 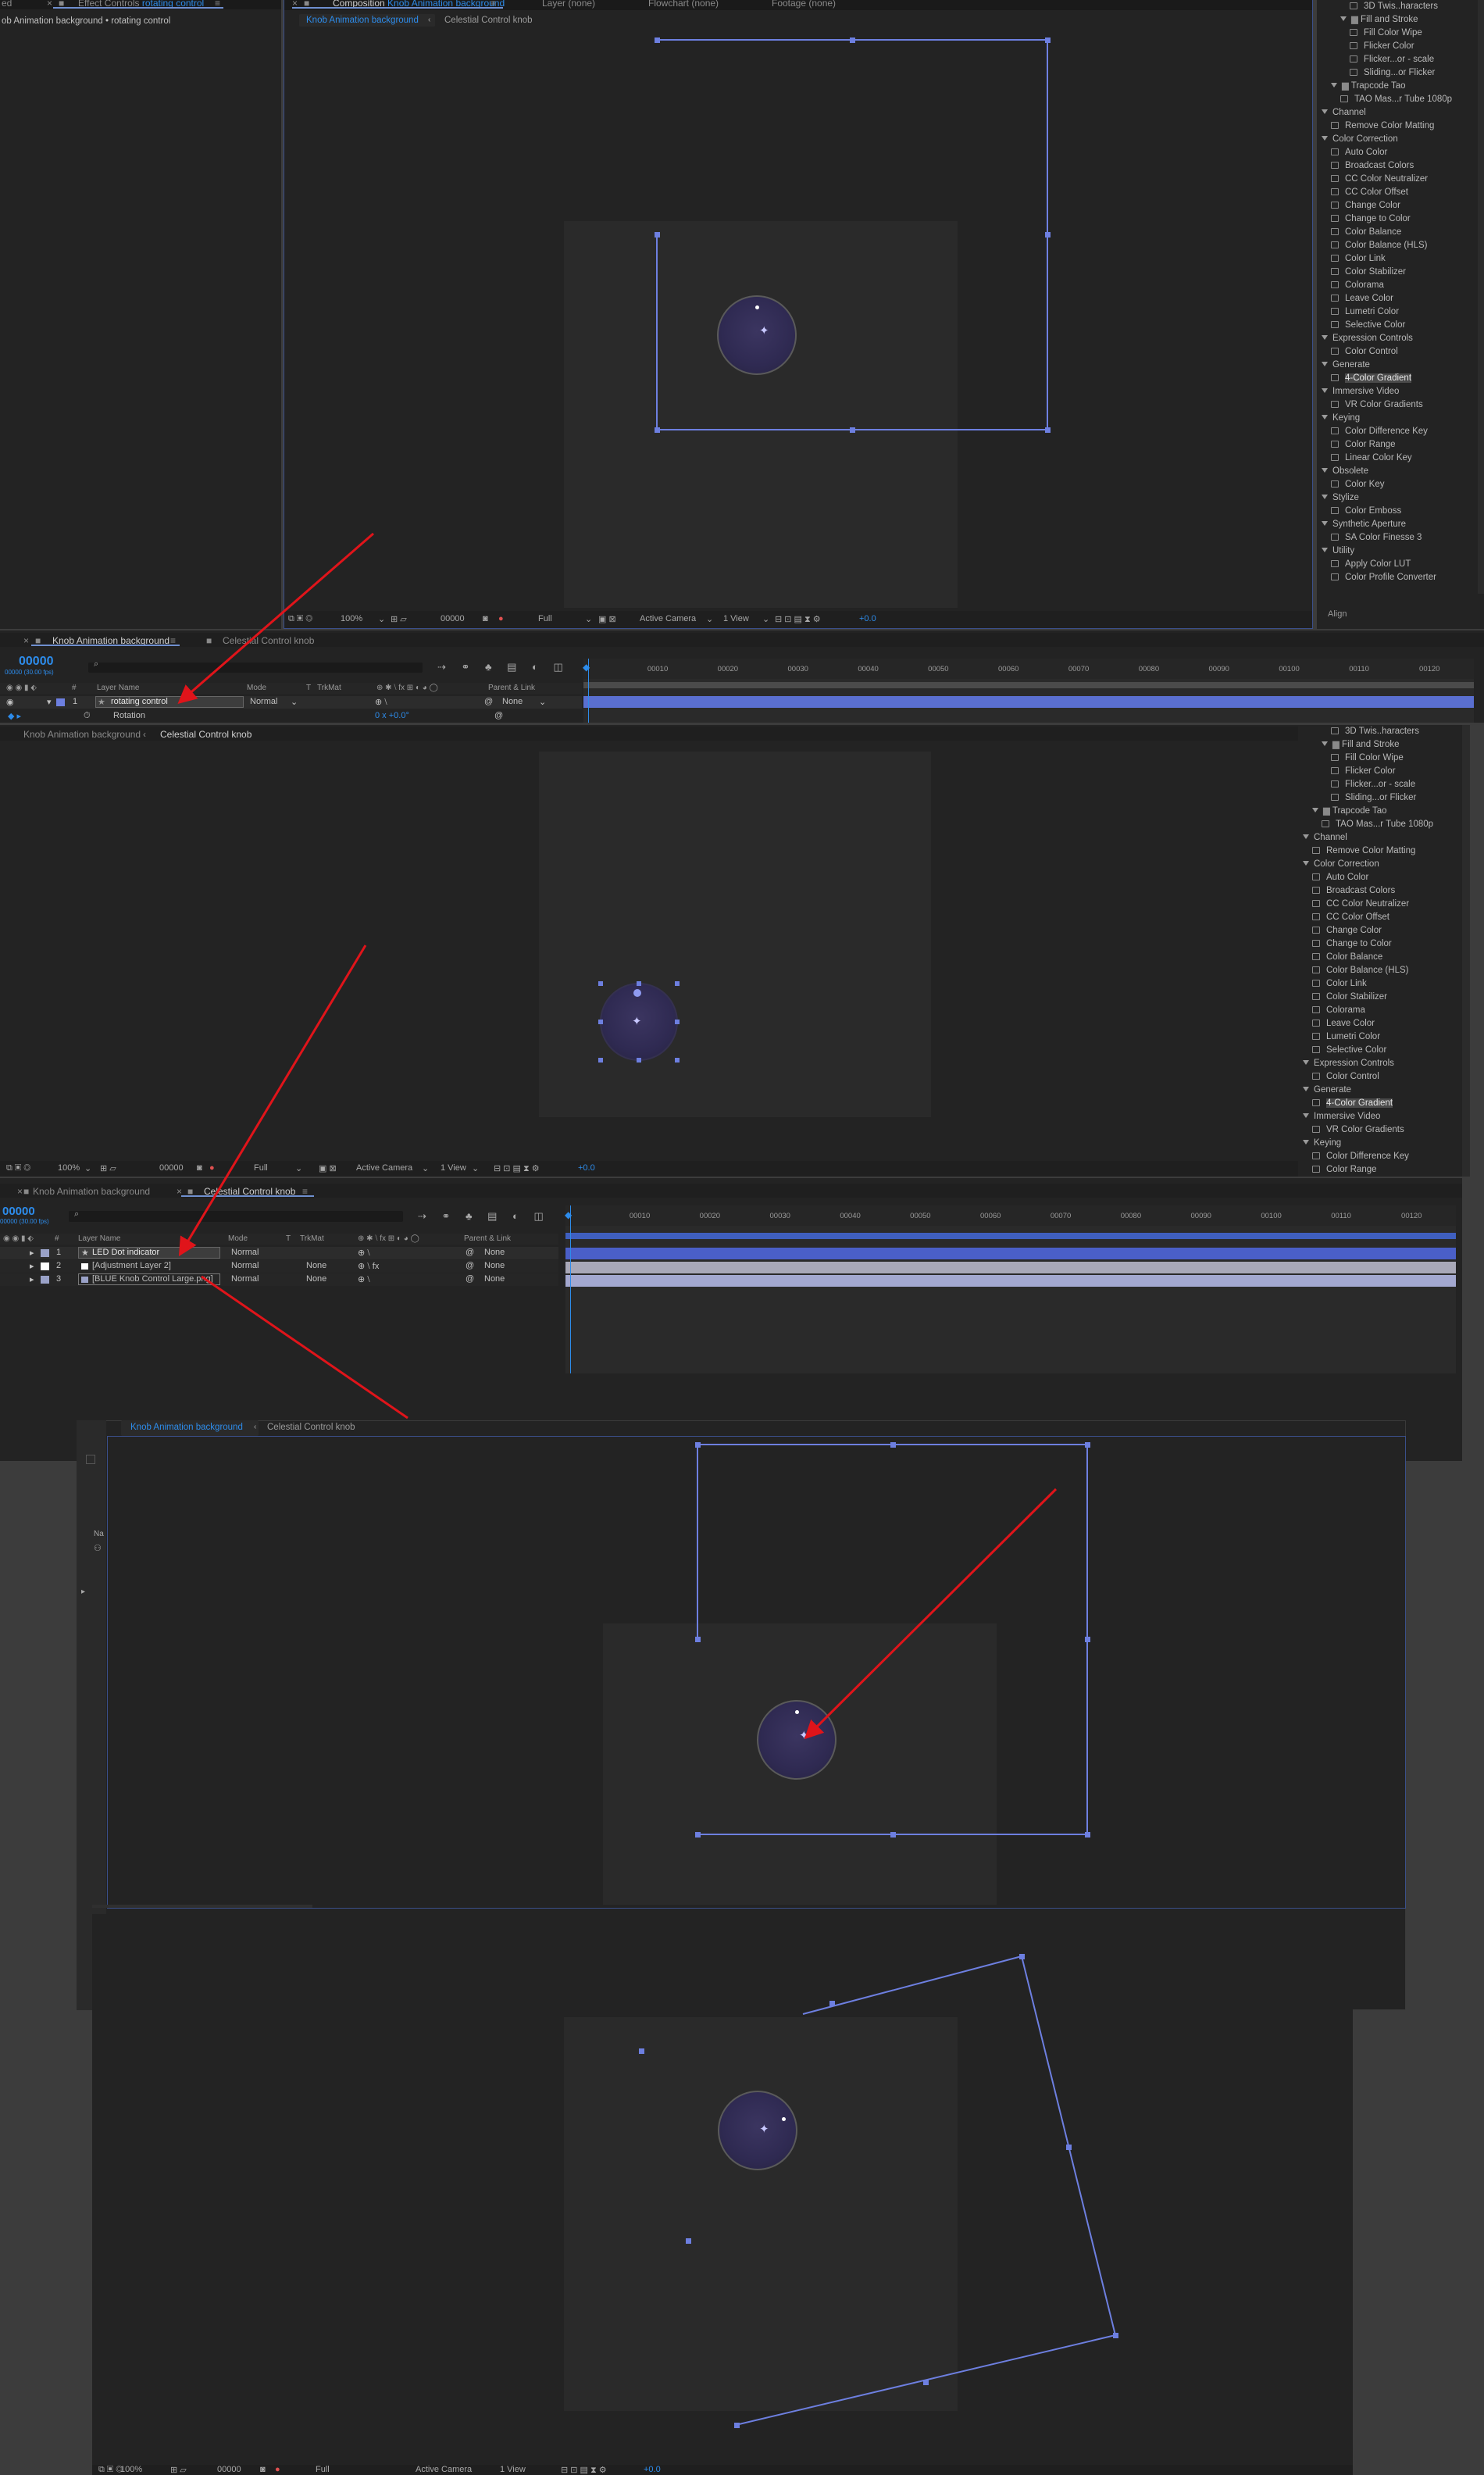 What do you see at coordinates (1344, 113) in the screenshot?
I see `effect-category: Channel` at bounding box center [1344, 113].